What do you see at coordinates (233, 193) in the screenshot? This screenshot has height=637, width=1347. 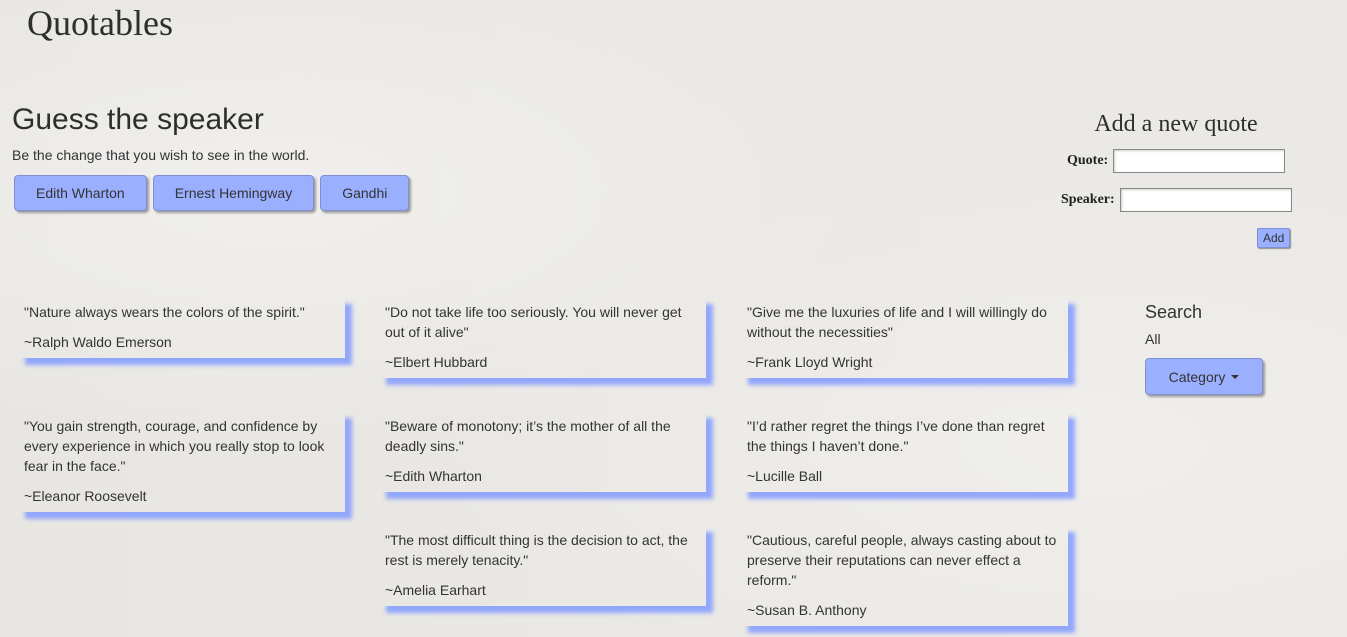 I see `choice-button-ernest-hemingway: Ernest Hemingway` at bounding box center [233, 193].